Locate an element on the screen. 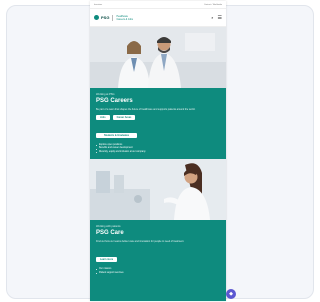 This screenshot has height=302, width=320. students-graduates-button: Students & Graduates is located at coordinates (117, 135).